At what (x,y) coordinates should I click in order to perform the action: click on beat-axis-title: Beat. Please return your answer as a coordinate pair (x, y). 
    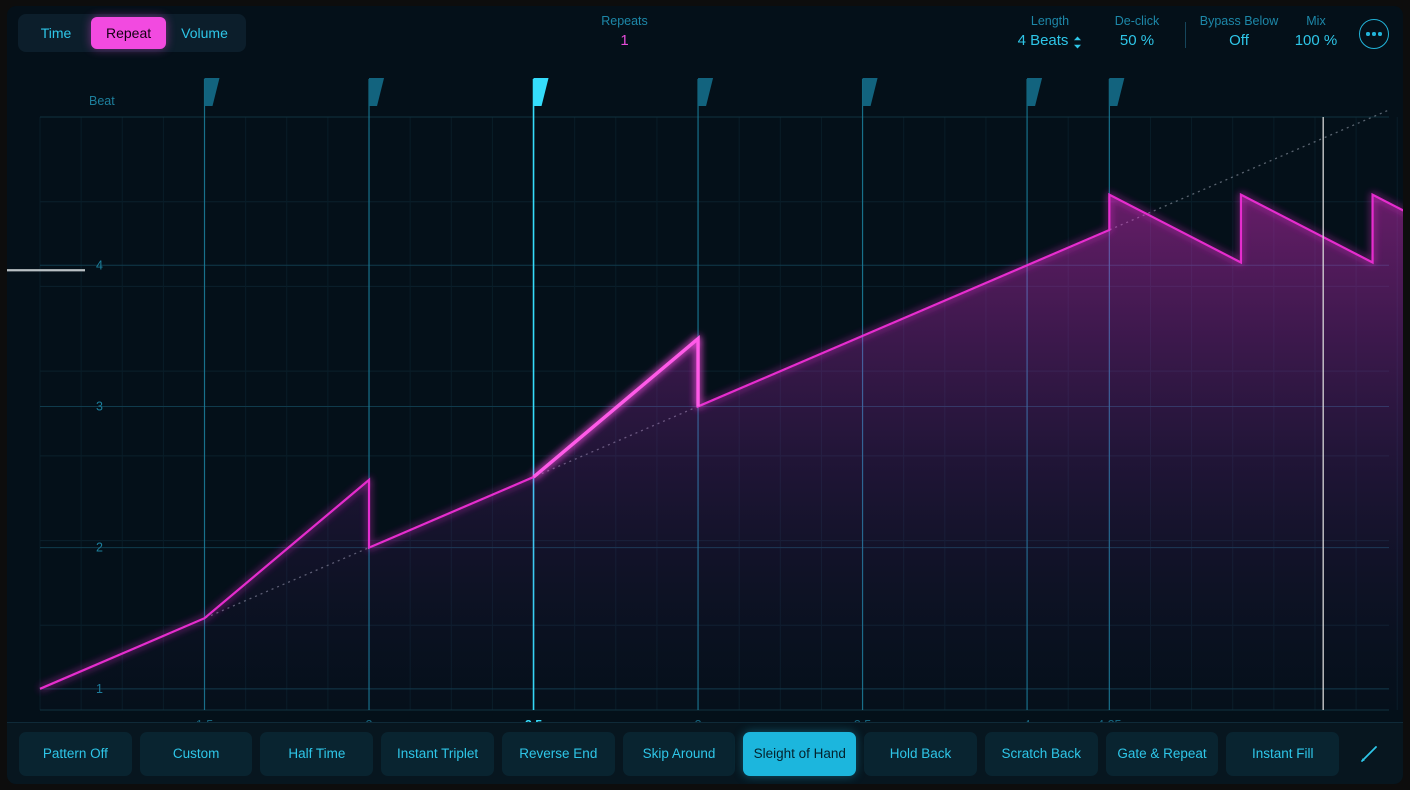
    Looking at the image, I should click on (102, 101).